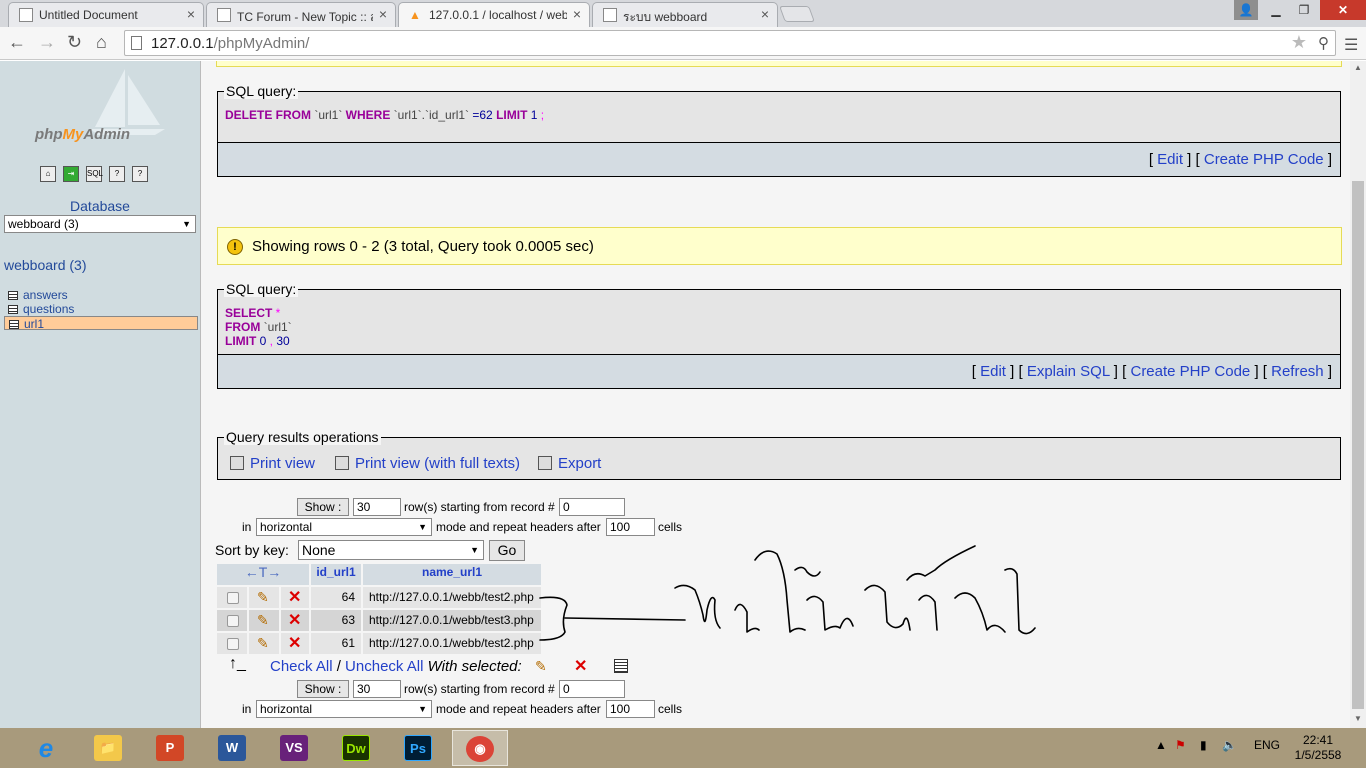  What do you see at coordinates (1161, 745) in the screenshot?
I see `show-hidden-icons: ▲` at bounding box center [1161, 745].